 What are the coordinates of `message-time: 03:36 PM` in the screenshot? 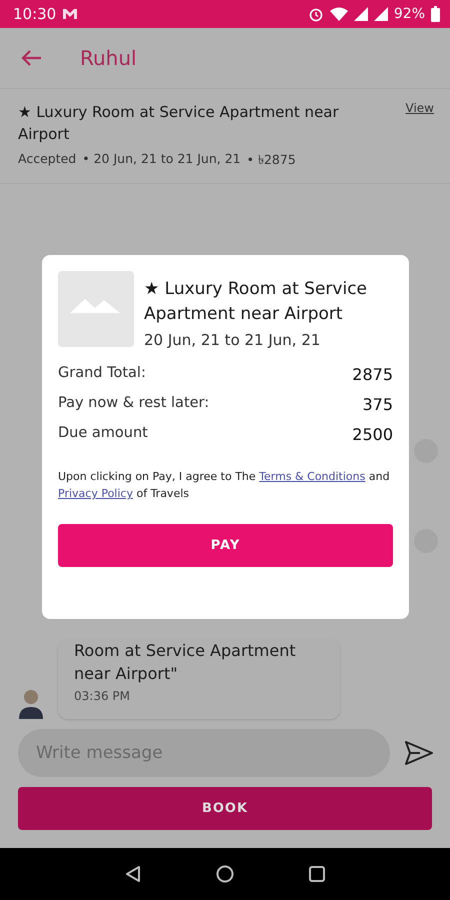 It's located at (102, 696).